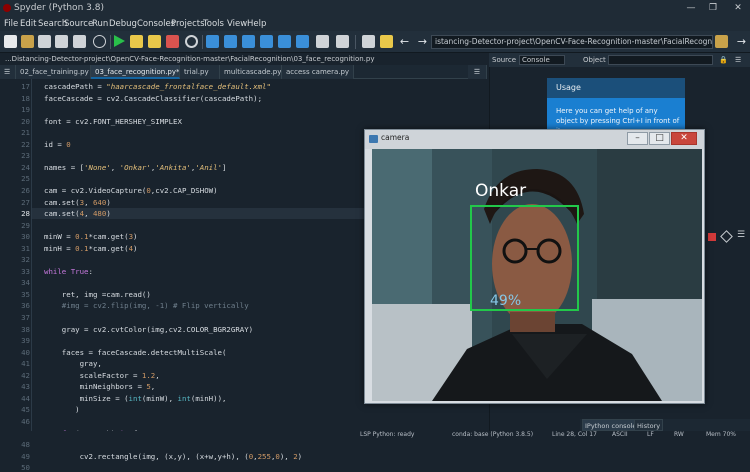 This screenshot has height=472, width=750. Describe the element at coordinates (8, 72) in the screenshot. I see `tab-menu-icon: ☰` at that location.